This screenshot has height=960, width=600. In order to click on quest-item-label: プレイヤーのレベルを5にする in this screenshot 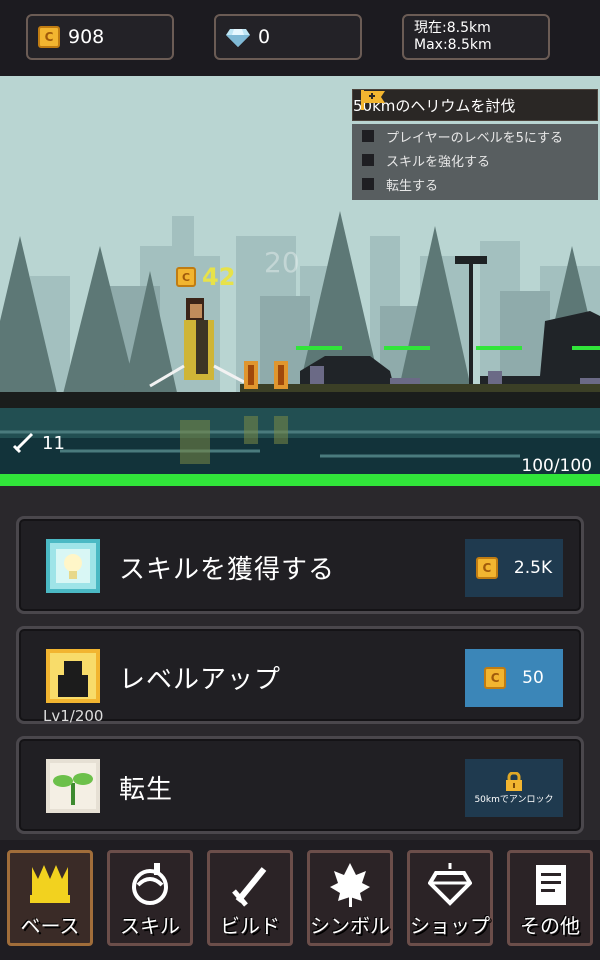, I will do `click(475, 138)`.